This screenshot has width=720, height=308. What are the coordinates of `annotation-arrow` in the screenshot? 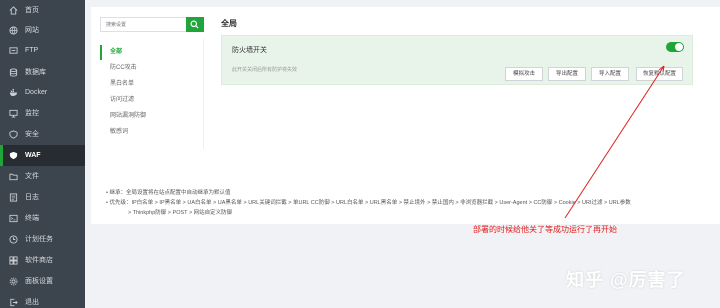 It's located at (614, 142).